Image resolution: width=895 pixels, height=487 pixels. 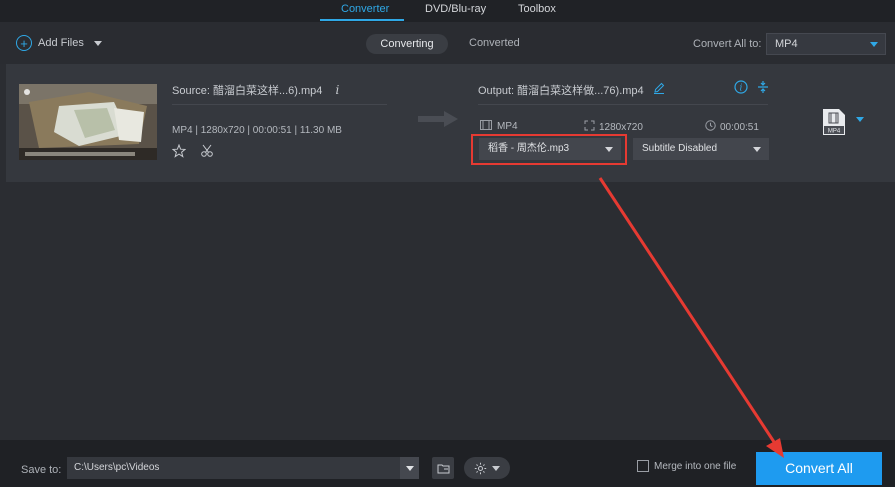 I want to click on add-circle-icon: +, so click(x=24, y=43).